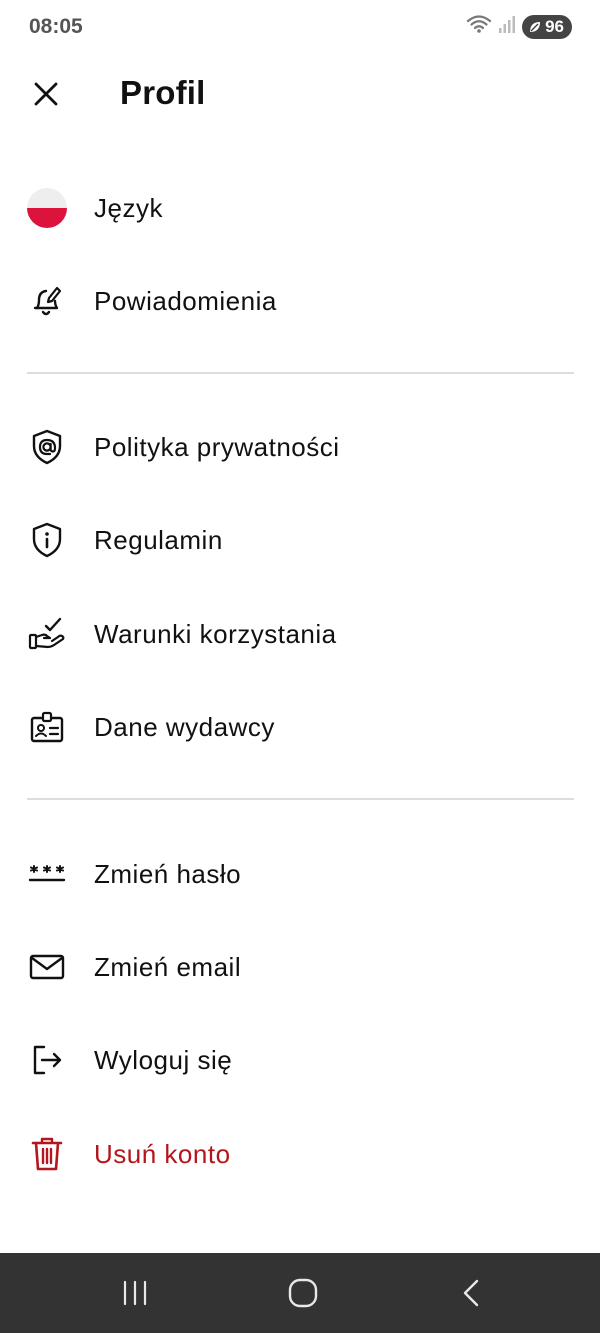 The width and height of the screenshot is (600, 1333). What do you see at coordinates (163, 92) in the screenshot?
I see `page-title: Profil` at bounding box center [163, 92].